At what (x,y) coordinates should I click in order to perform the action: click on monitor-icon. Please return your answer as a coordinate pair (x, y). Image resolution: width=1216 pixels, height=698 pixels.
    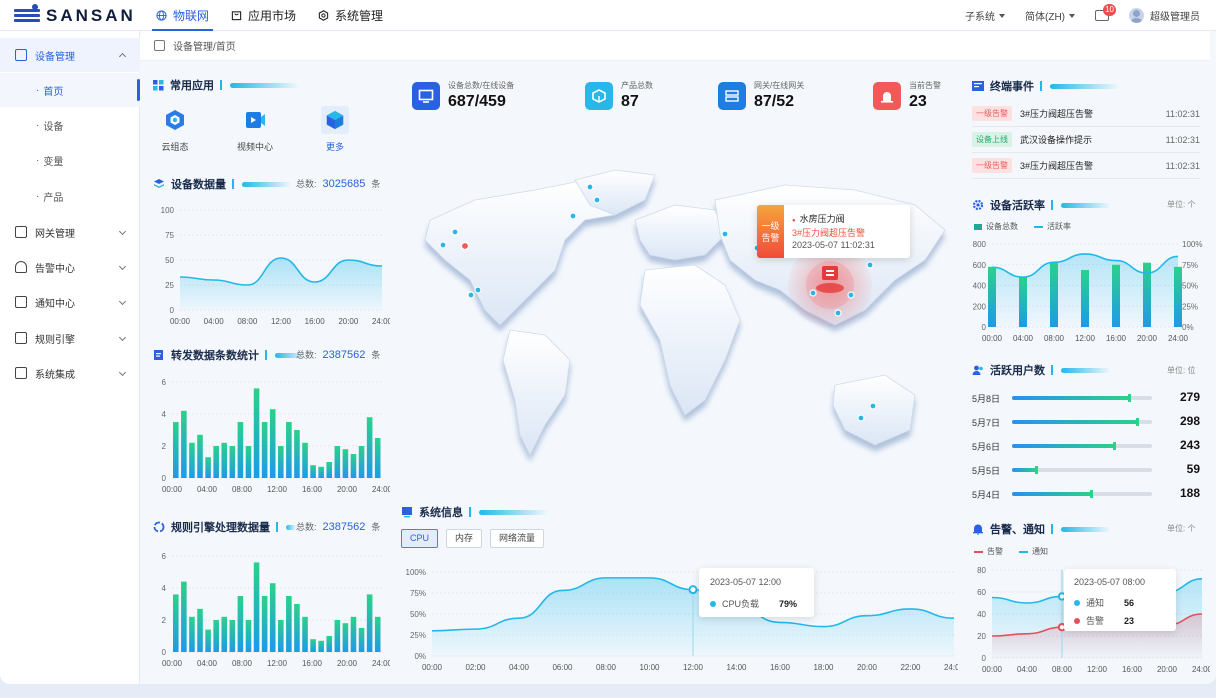
    Looking at the image, I should click on (426, 95).